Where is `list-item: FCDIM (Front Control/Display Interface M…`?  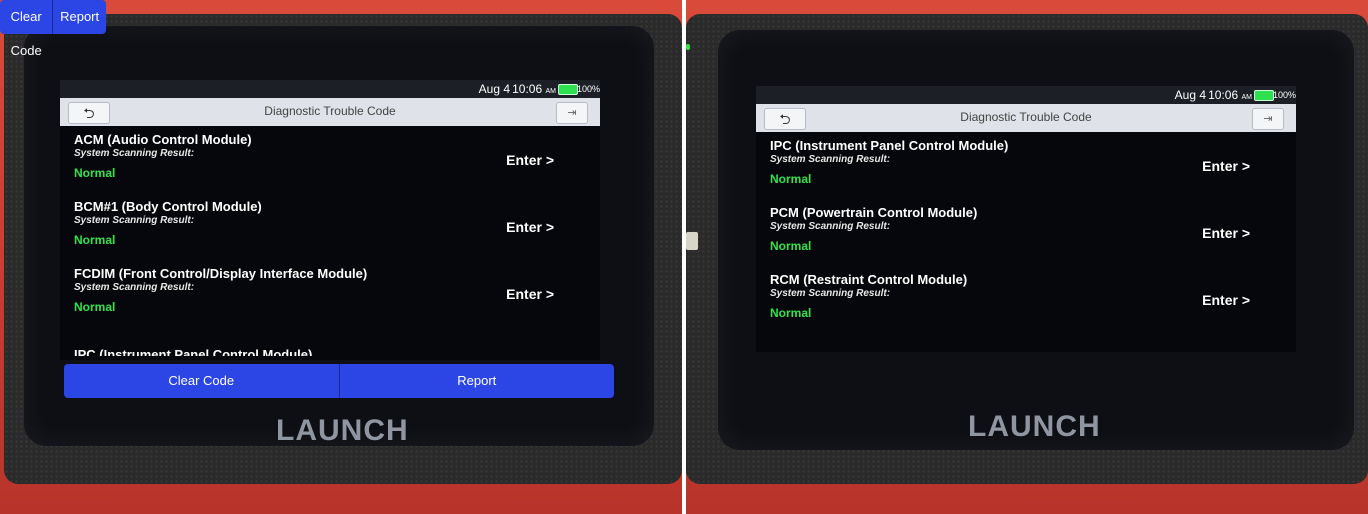
list-item: FCDIM (Front Control/Display Interface M… is located at coordinates (330, 295).